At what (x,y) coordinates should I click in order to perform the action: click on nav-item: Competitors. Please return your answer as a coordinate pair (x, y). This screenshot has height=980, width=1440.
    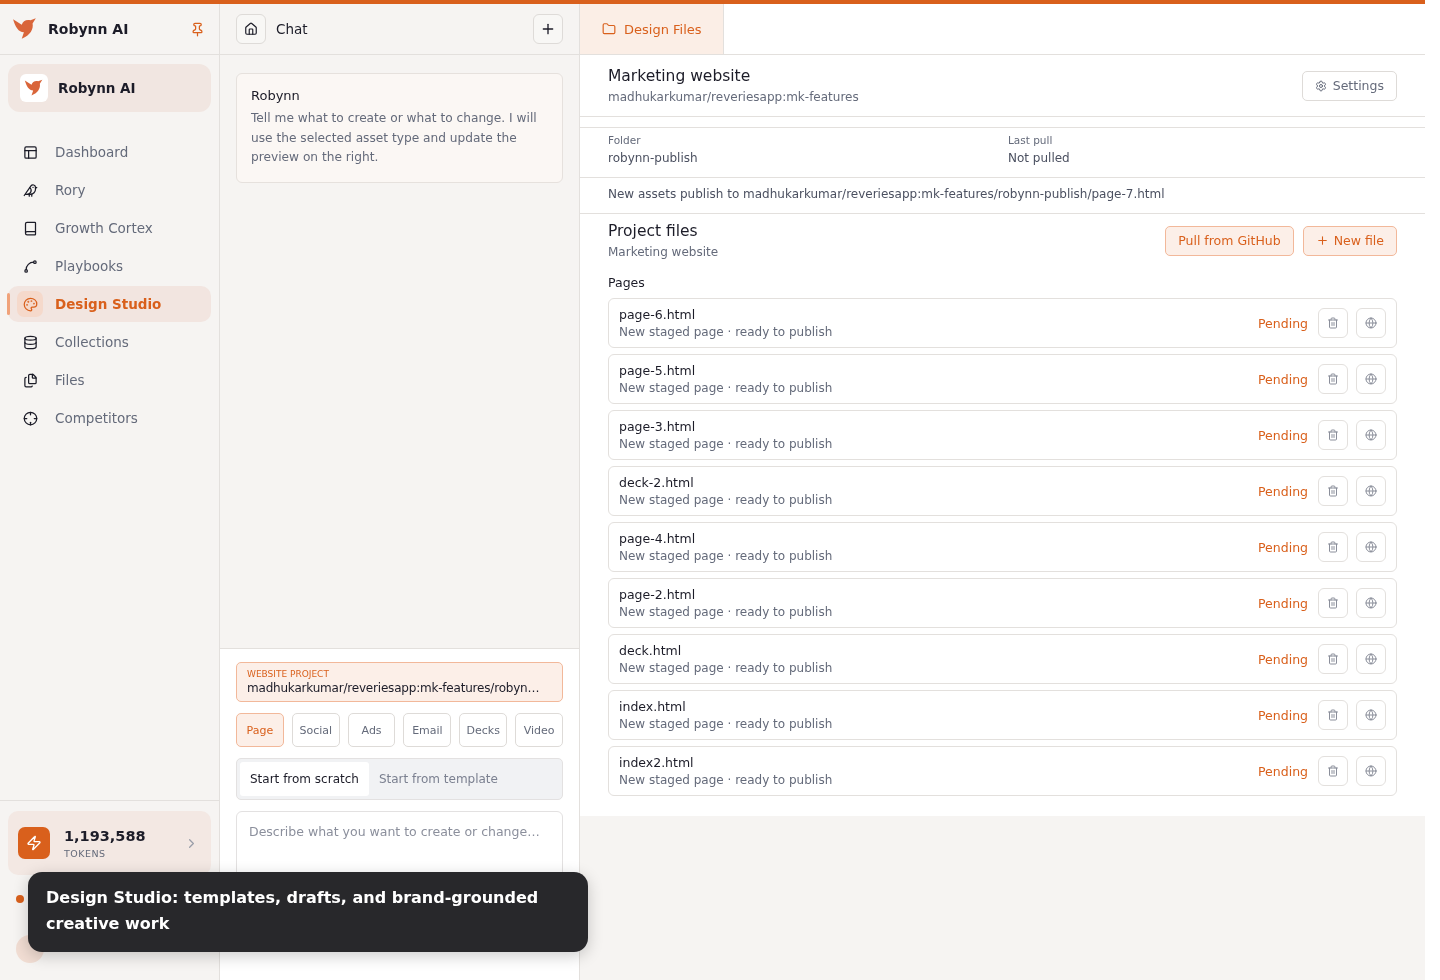
    Looking at the image, I should click on (109, 418).